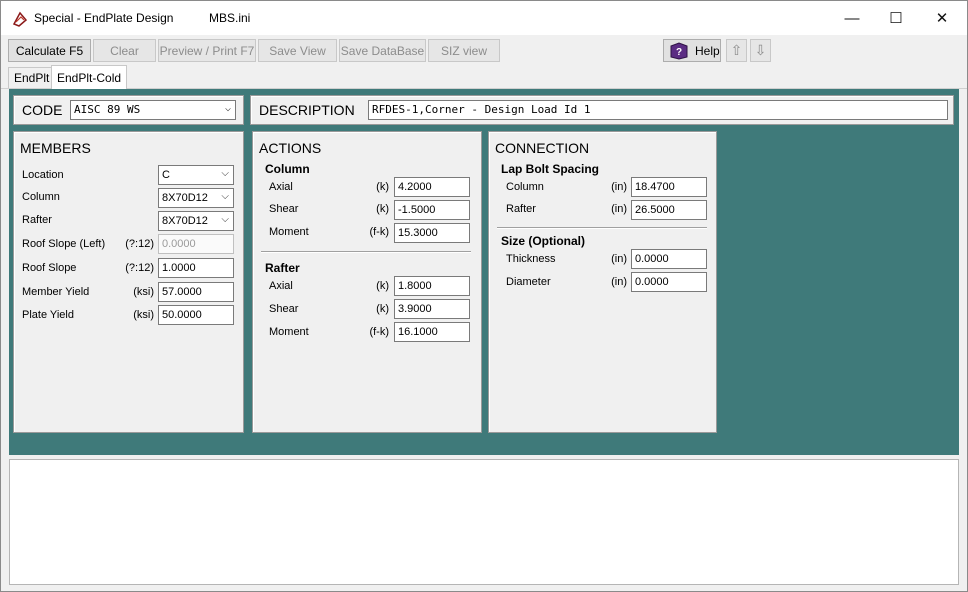 The height and width of the screenshot is (592, 968). I want to click on member-yield-input: 57.0000, so click(196, 292).